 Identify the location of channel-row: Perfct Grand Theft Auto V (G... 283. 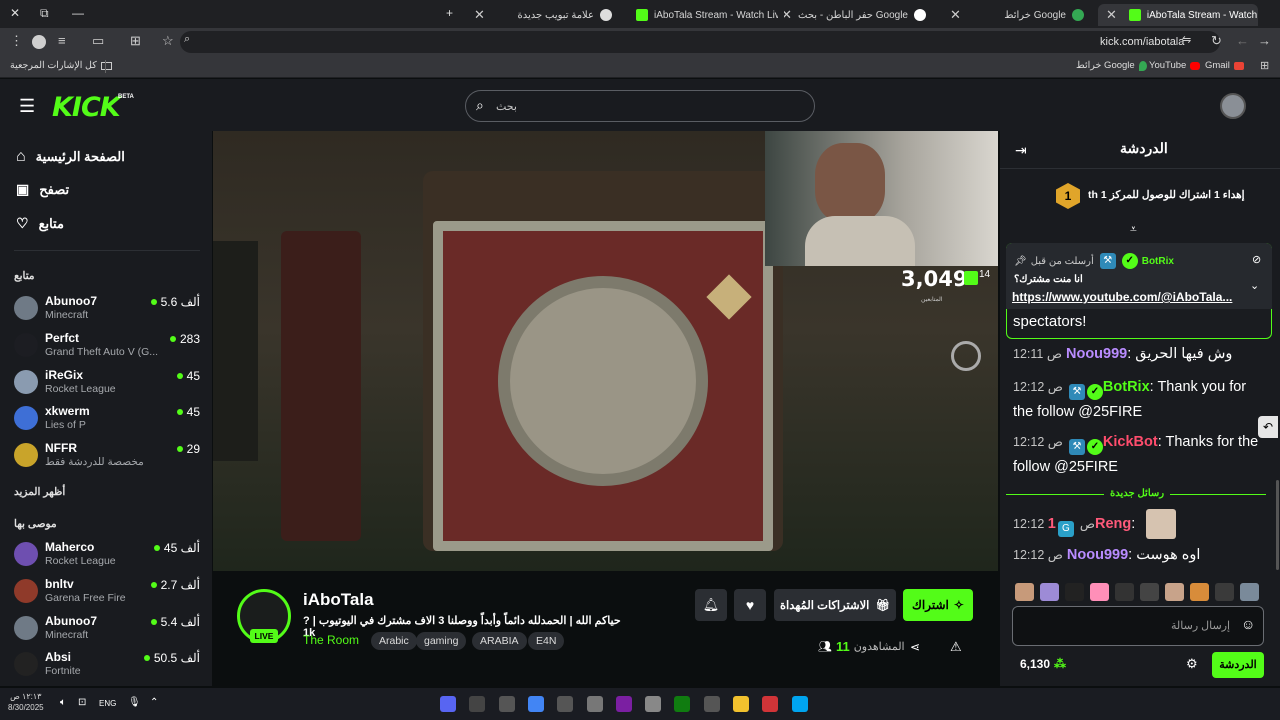
(108, 346).